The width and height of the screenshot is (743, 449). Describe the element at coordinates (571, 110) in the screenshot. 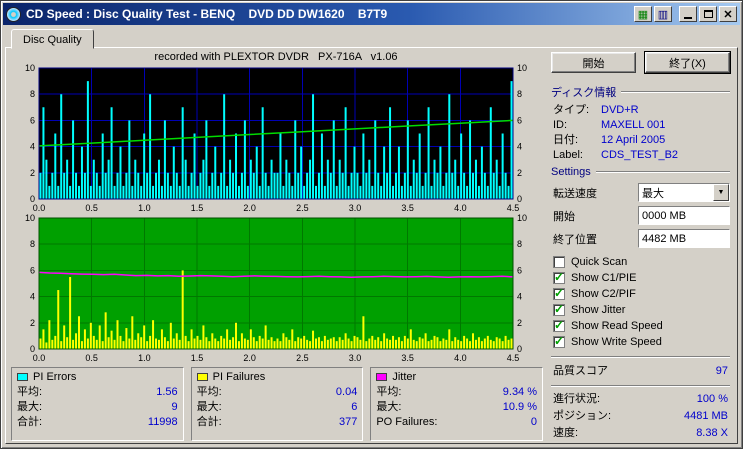

I see `disc-info-label: タイプ:` at that location.